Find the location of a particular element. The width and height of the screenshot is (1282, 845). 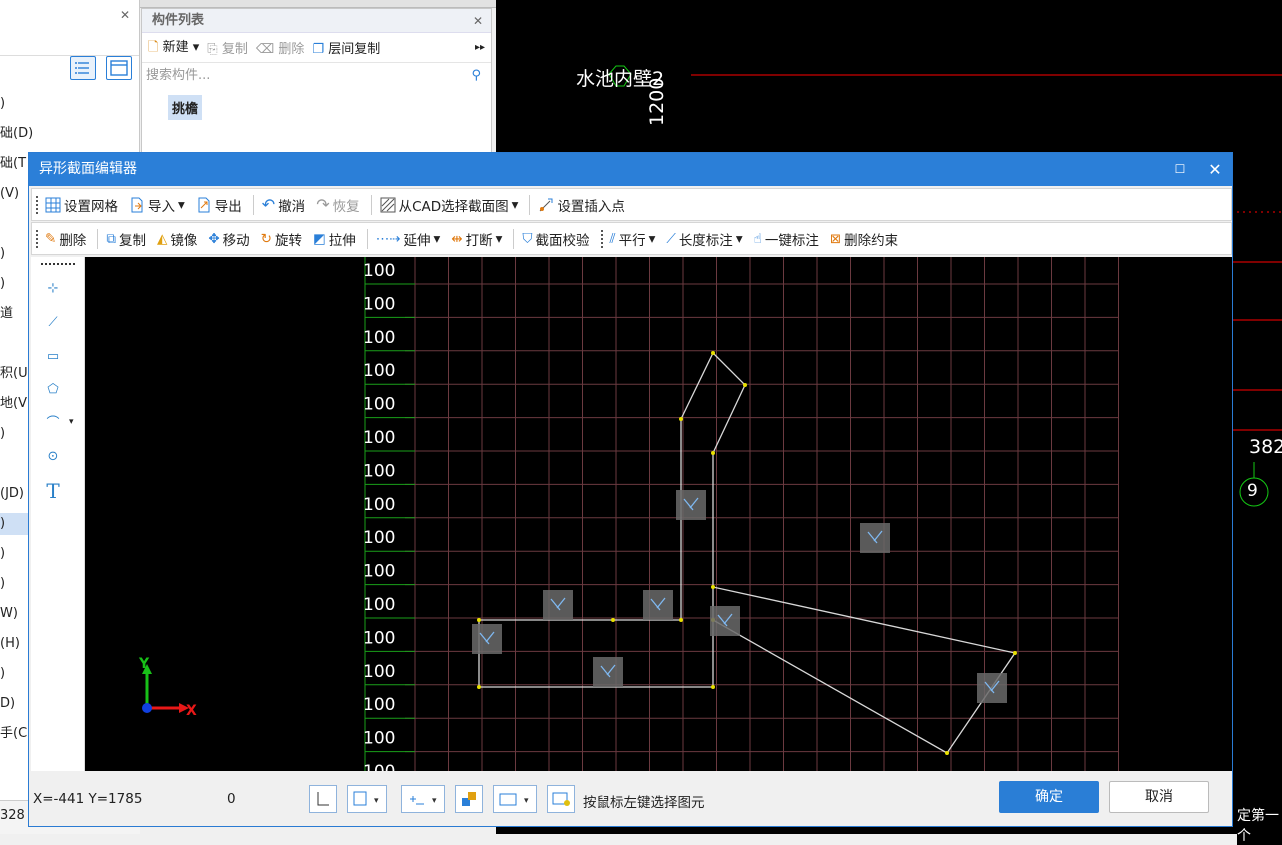

maximize-icon: ☐ is located at coordinates (1180, 169).